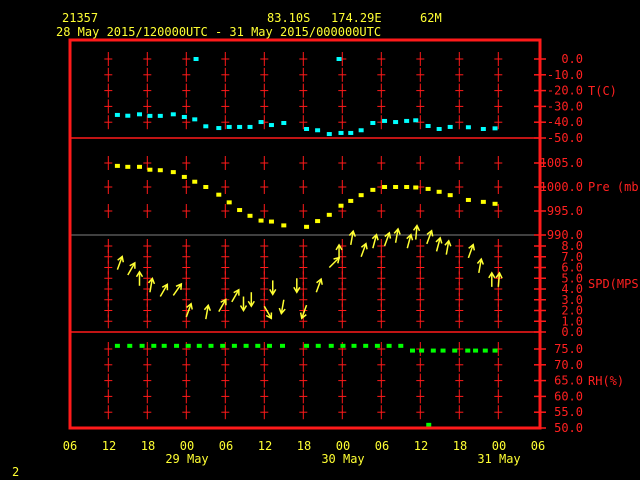  I want to click on date-label: 29 May, so click(186, 459).